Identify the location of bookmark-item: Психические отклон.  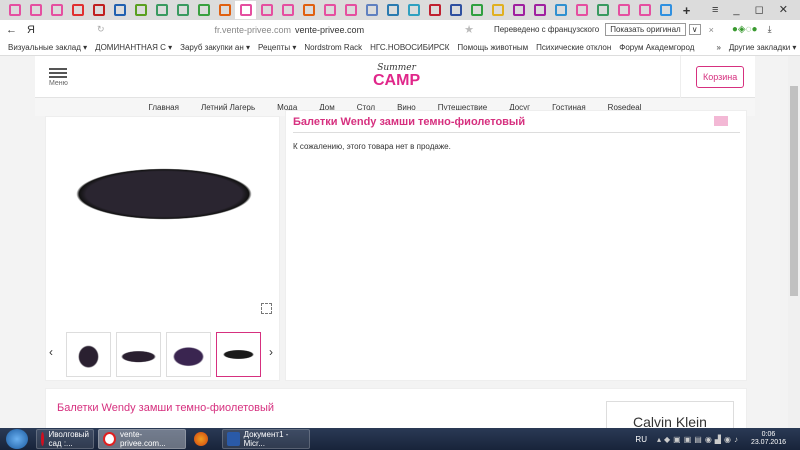
(573, 47).